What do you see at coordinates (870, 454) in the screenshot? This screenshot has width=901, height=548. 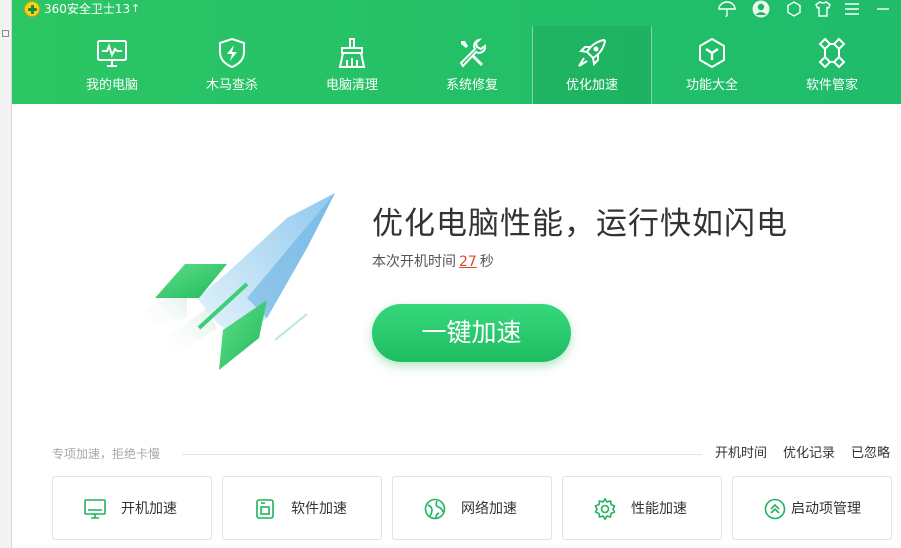 I see `ignored-link: 已忽略` at bounding box center [870, 454].